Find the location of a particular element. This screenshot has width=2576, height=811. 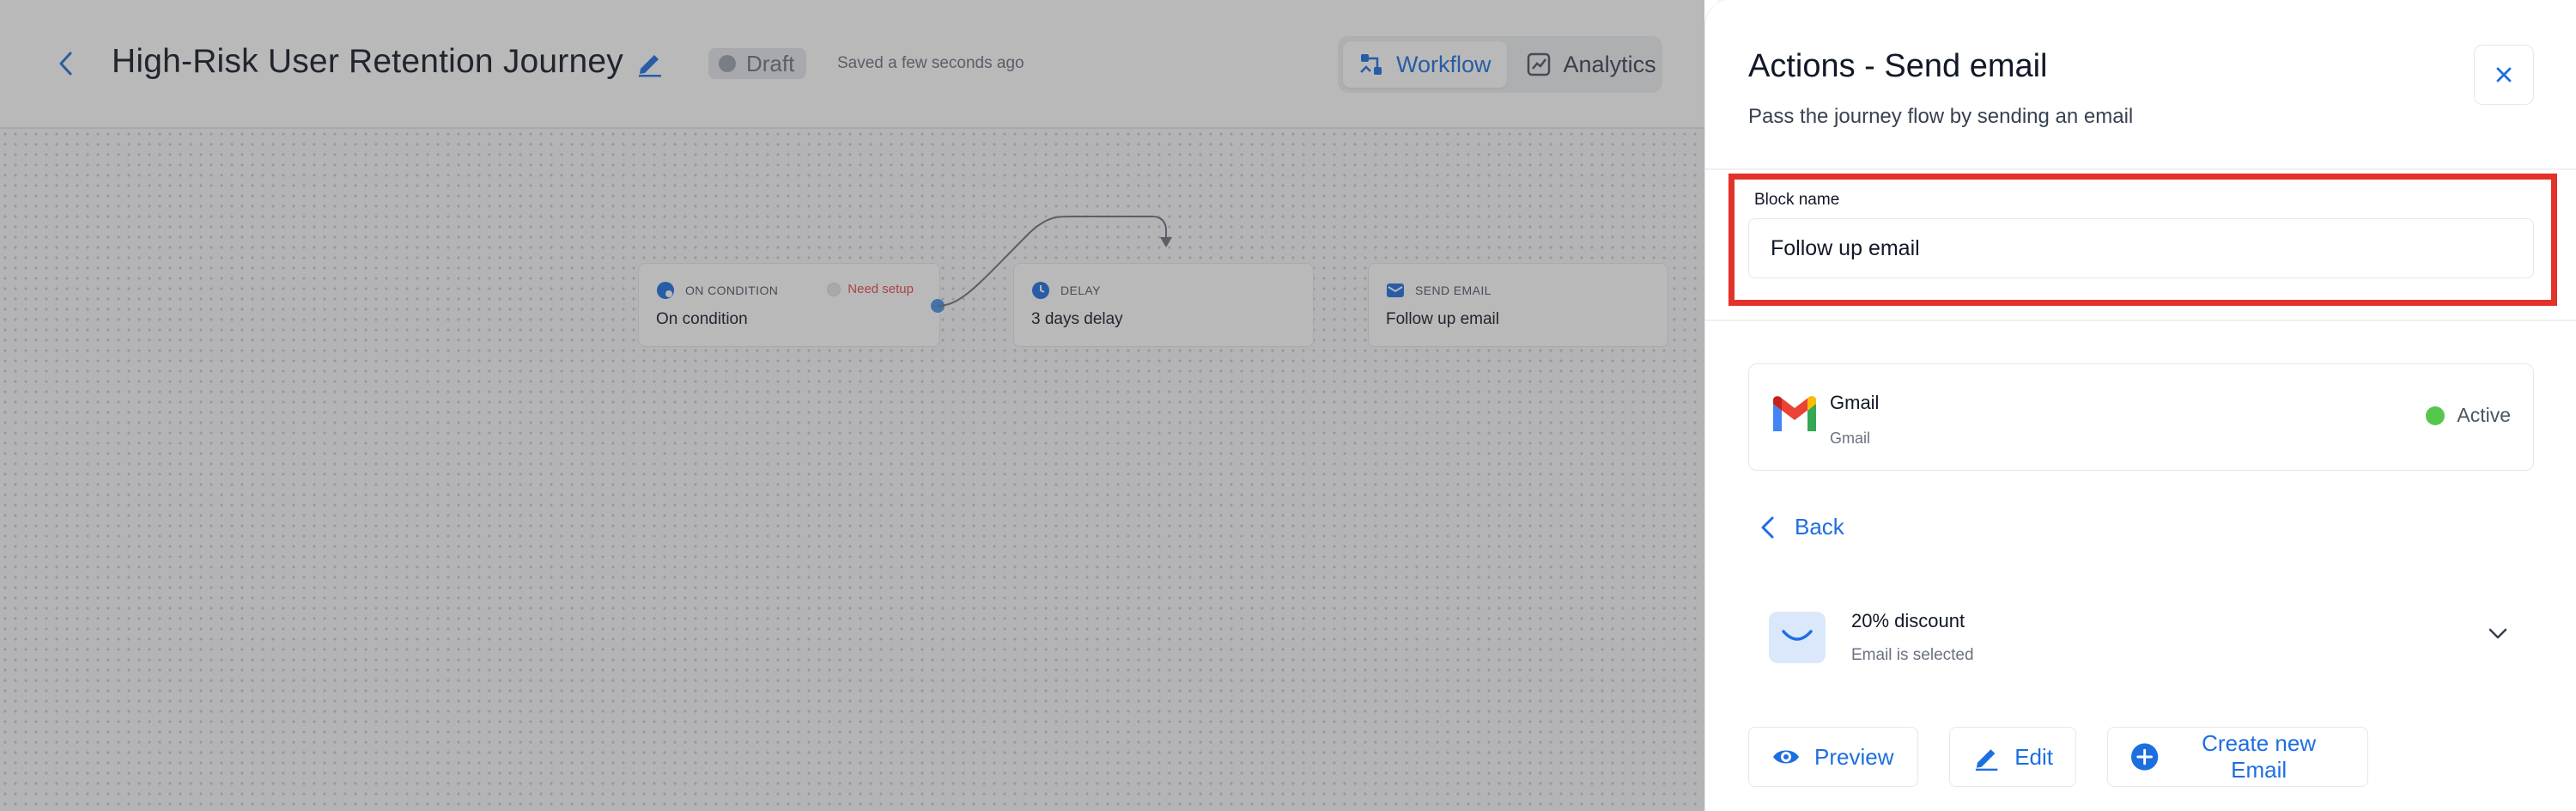

preview-button: Preview is located at coordinates (1833, 757).